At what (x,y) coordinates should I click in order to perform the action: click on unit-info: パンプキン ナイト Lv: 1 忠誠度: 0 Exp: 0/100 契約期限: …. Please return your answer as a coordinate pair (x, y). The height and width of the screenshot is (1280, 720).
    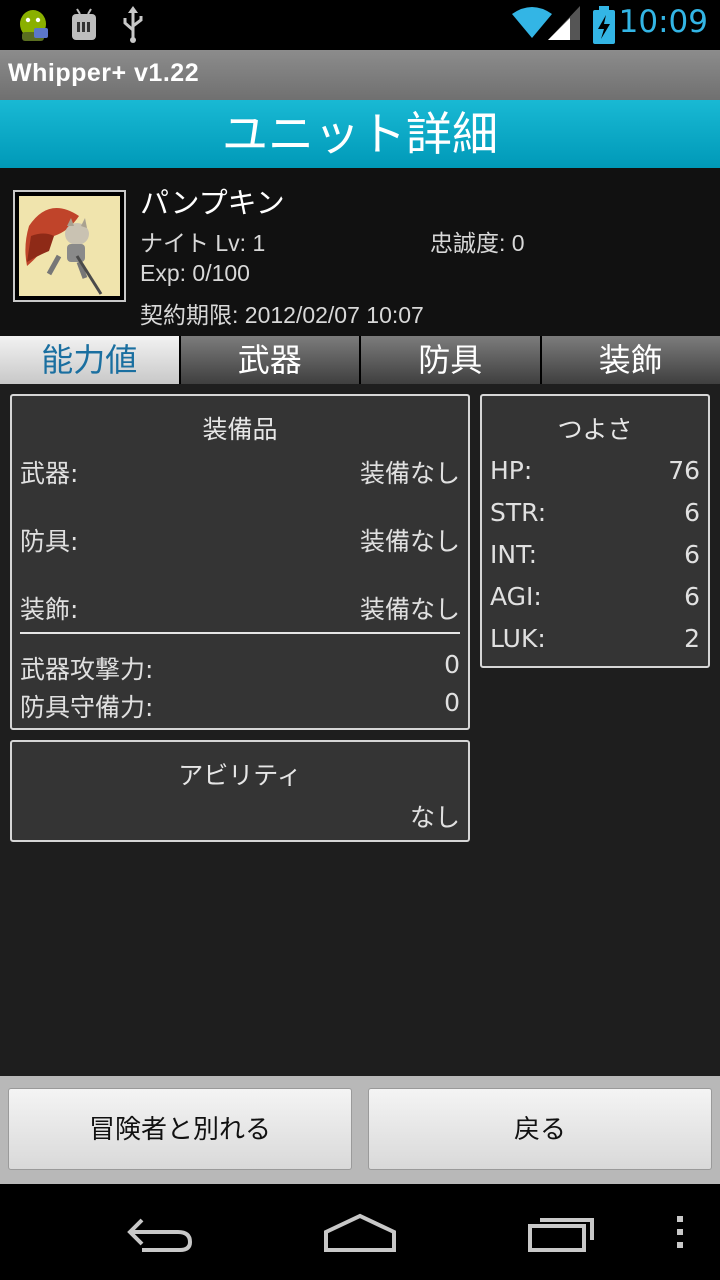
    Looking at the image, I should click on (360, 252).